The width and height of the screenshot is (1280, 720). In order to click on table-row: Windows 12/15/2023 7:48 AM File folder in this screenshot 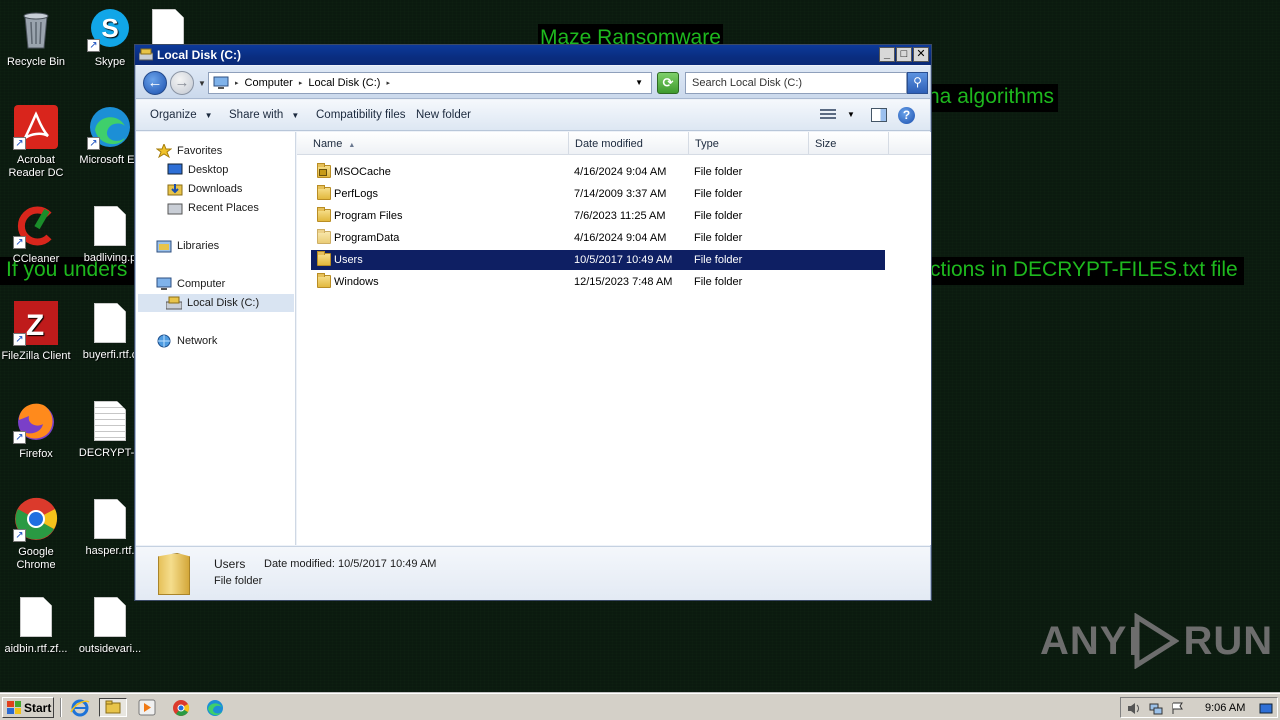, I will do `click(598, 282)`.